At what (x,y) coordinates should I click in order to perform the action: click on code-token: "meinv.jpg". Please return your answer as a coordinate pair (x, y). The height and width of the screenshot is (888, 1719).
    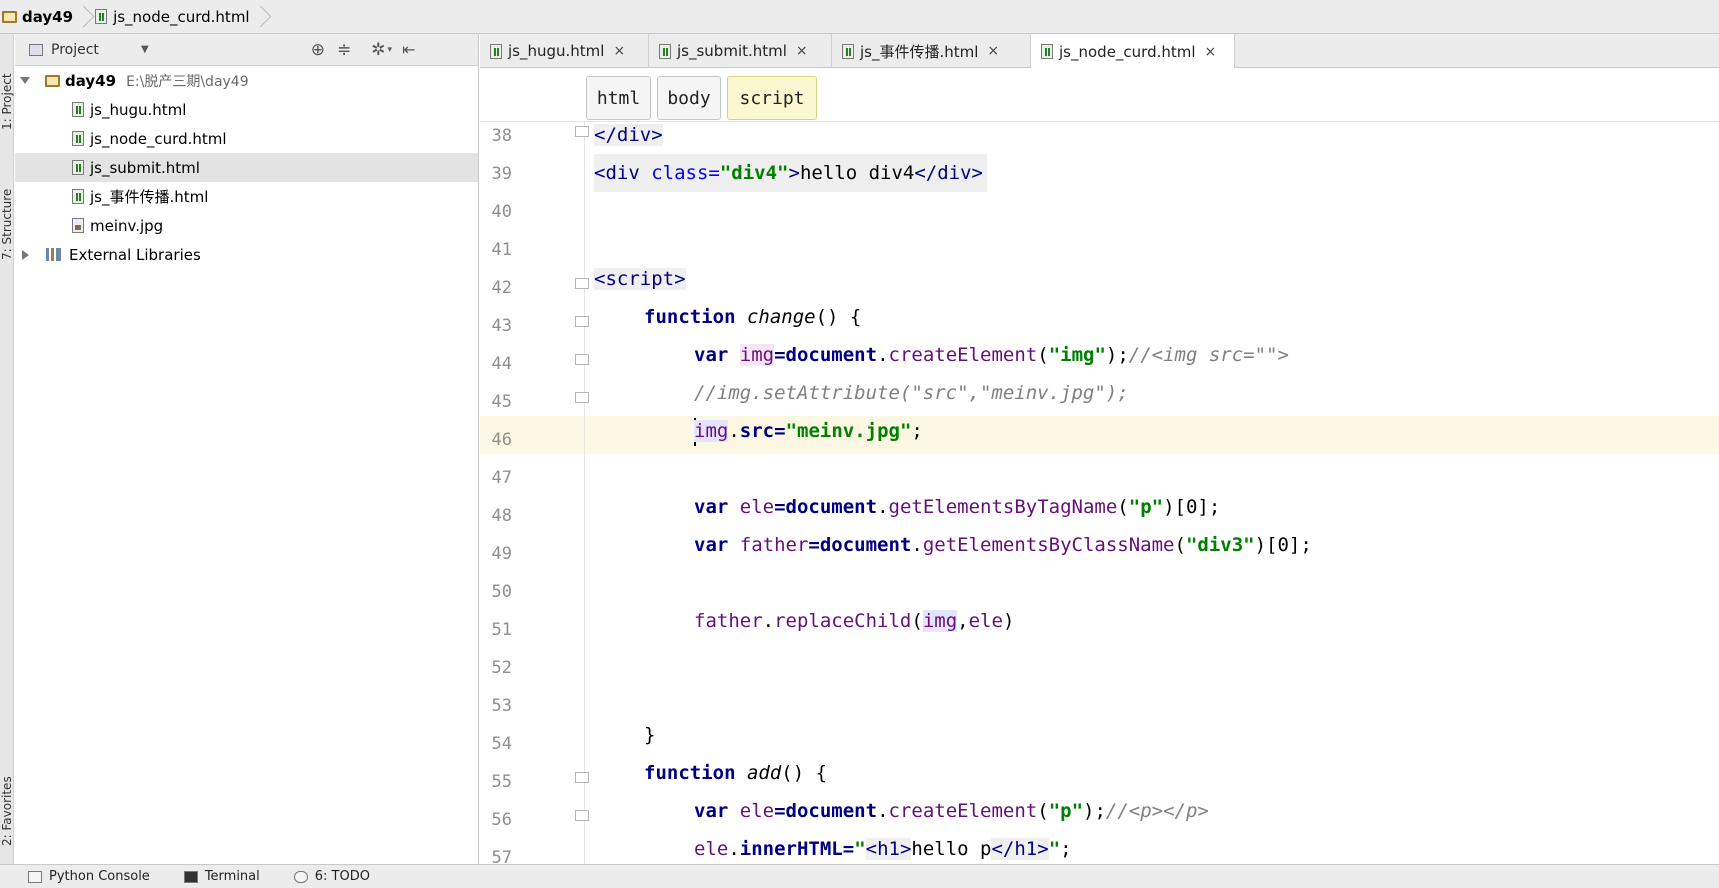
    Looking at the image, I should click on (848, 431).